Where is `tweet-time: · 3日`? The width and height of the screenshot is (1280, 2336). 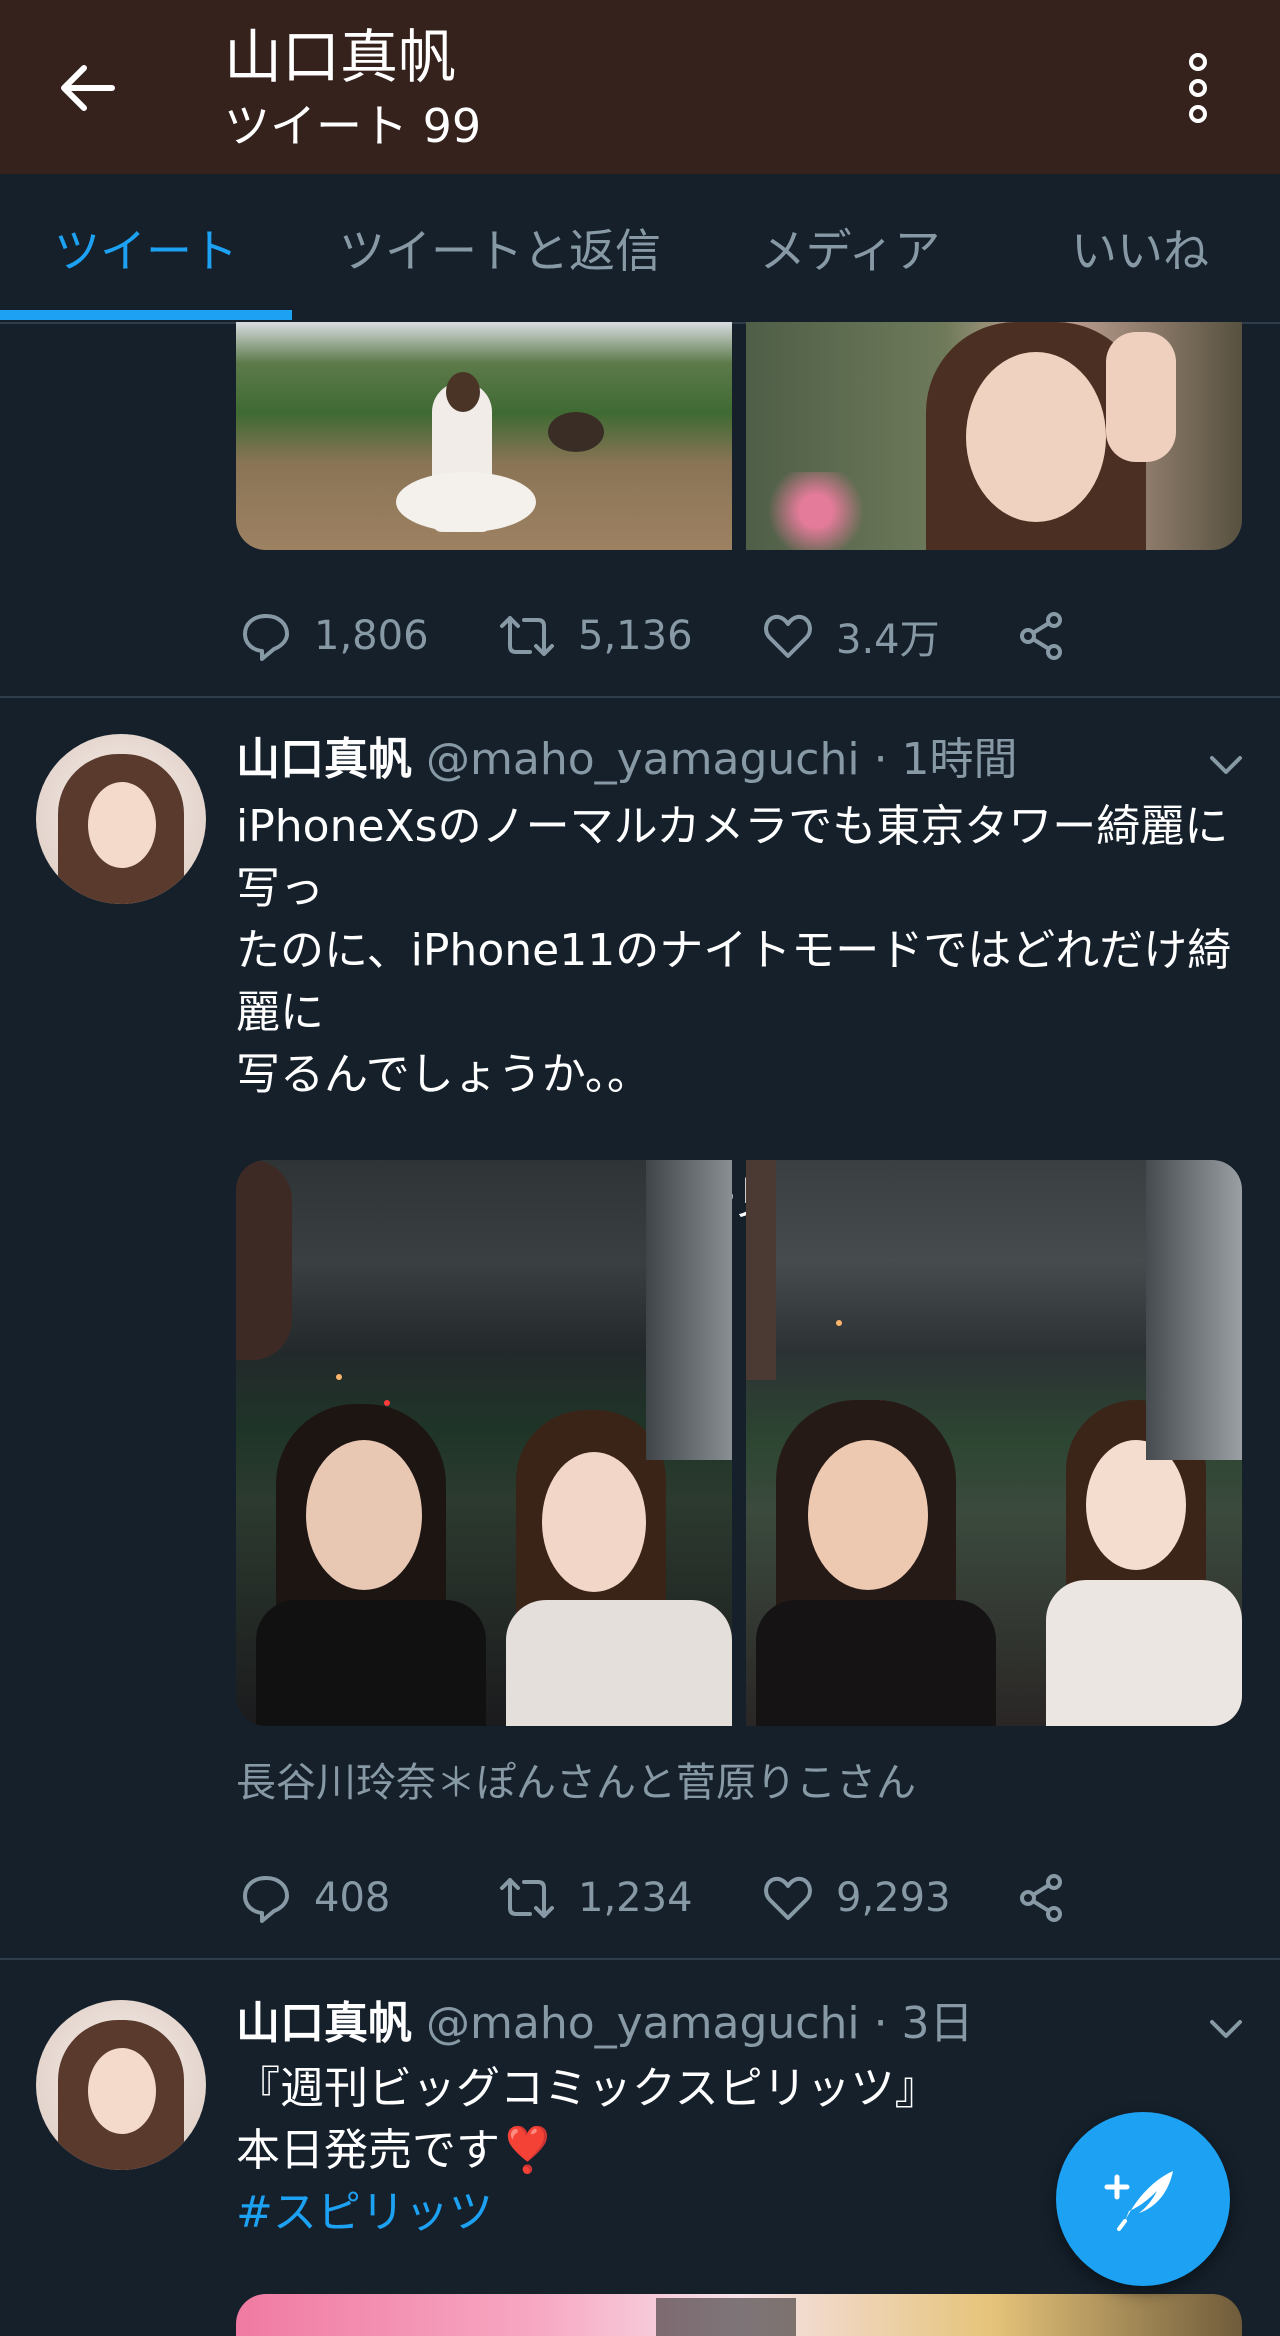
tweet-time: · 3日 is located at coordinates (923, 2023).